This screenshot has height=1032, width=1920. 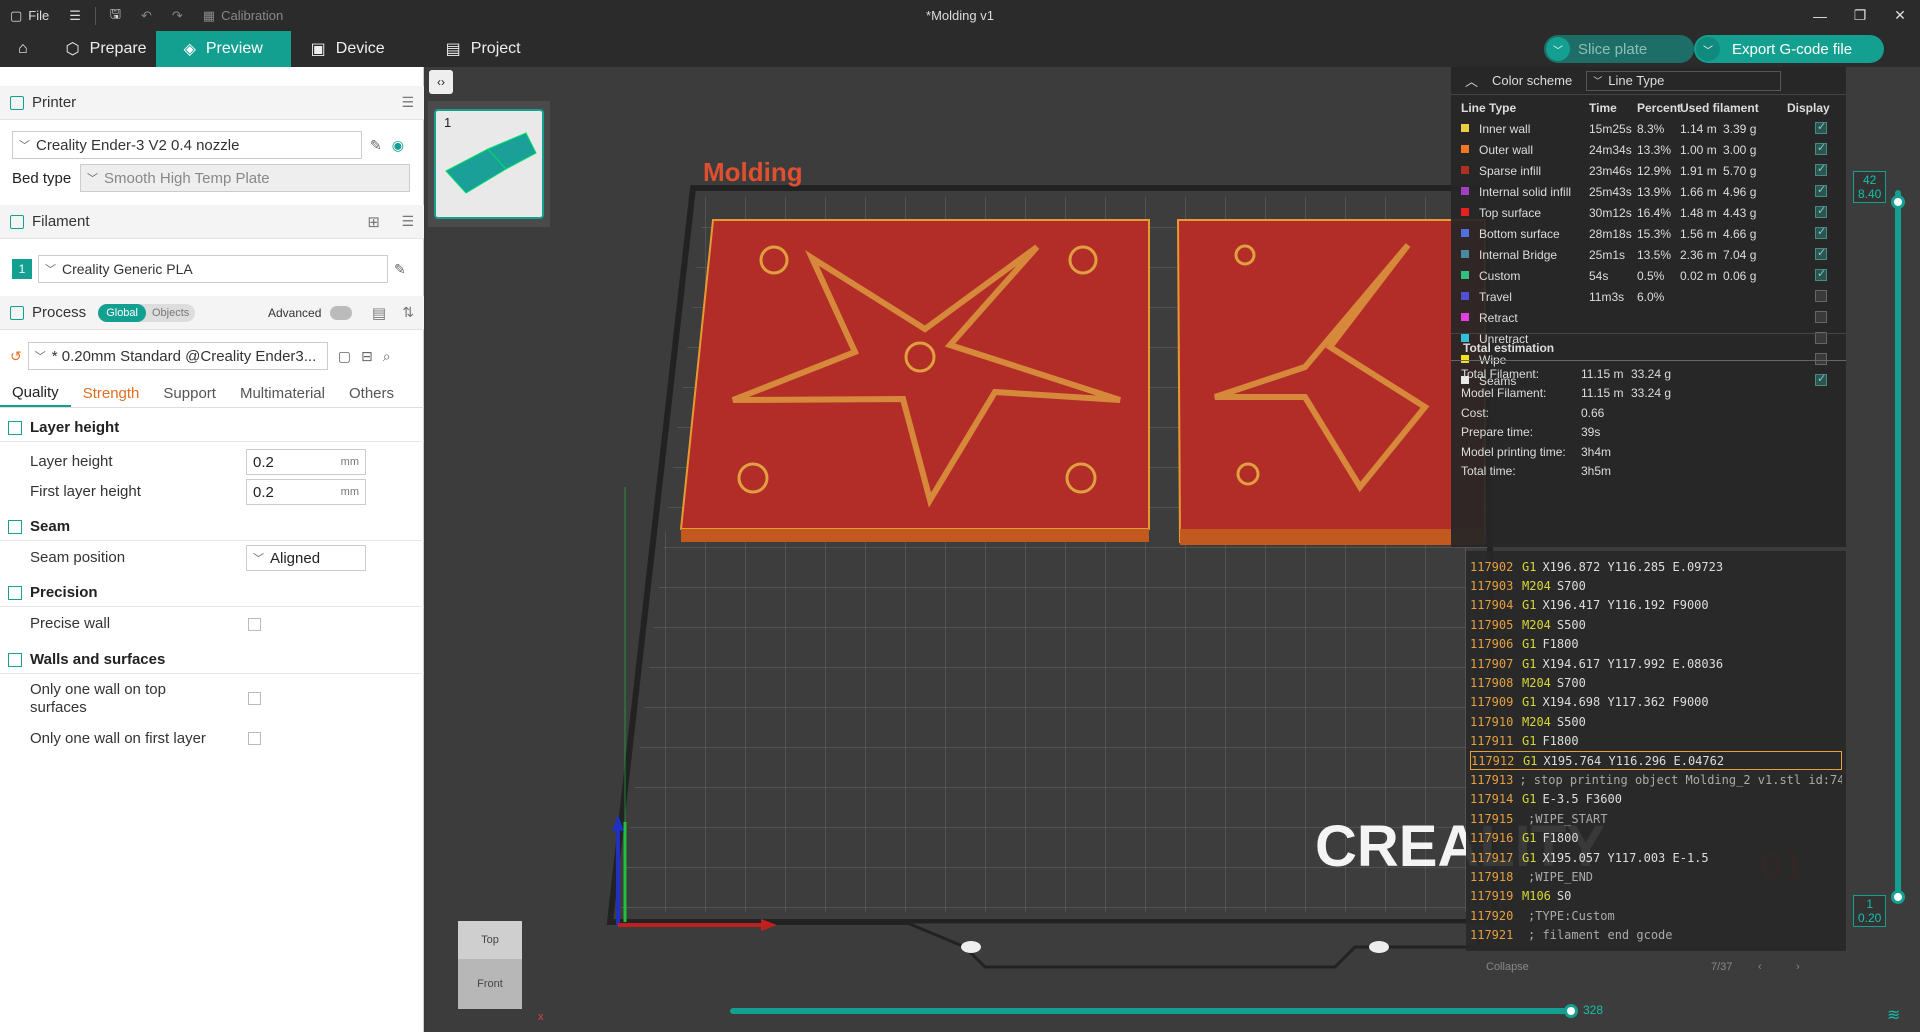 What do you see at coordinates (1471, 80) in the screenshot?
I see `collapse-legend-icon: ︿` at bounding box center [1471, 80].